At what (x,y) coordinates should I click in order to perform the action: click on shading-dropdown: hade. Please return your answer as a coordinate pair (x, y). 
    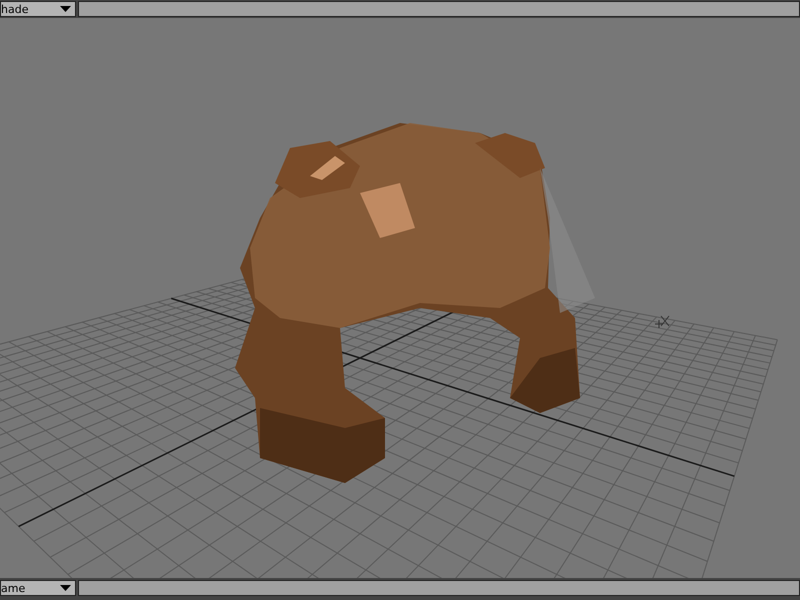
    Looking at the image, I should click on (38, 9).